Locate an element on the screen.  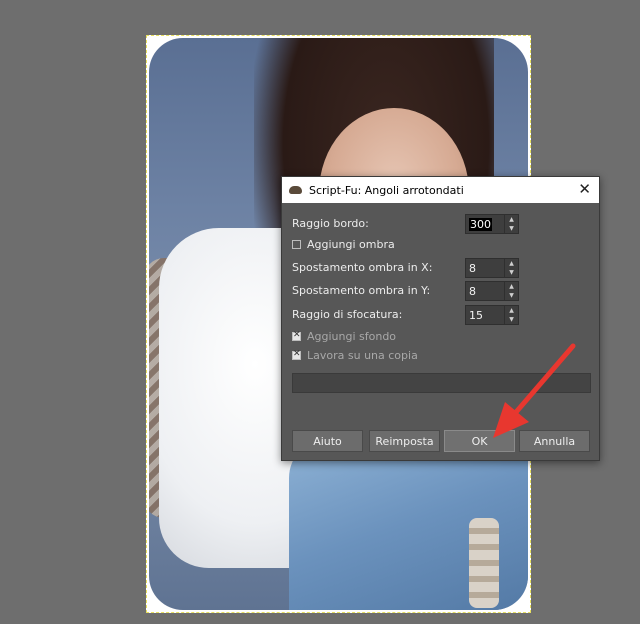
spostamento-x-input: 8 is located at coordinates (485, 268).